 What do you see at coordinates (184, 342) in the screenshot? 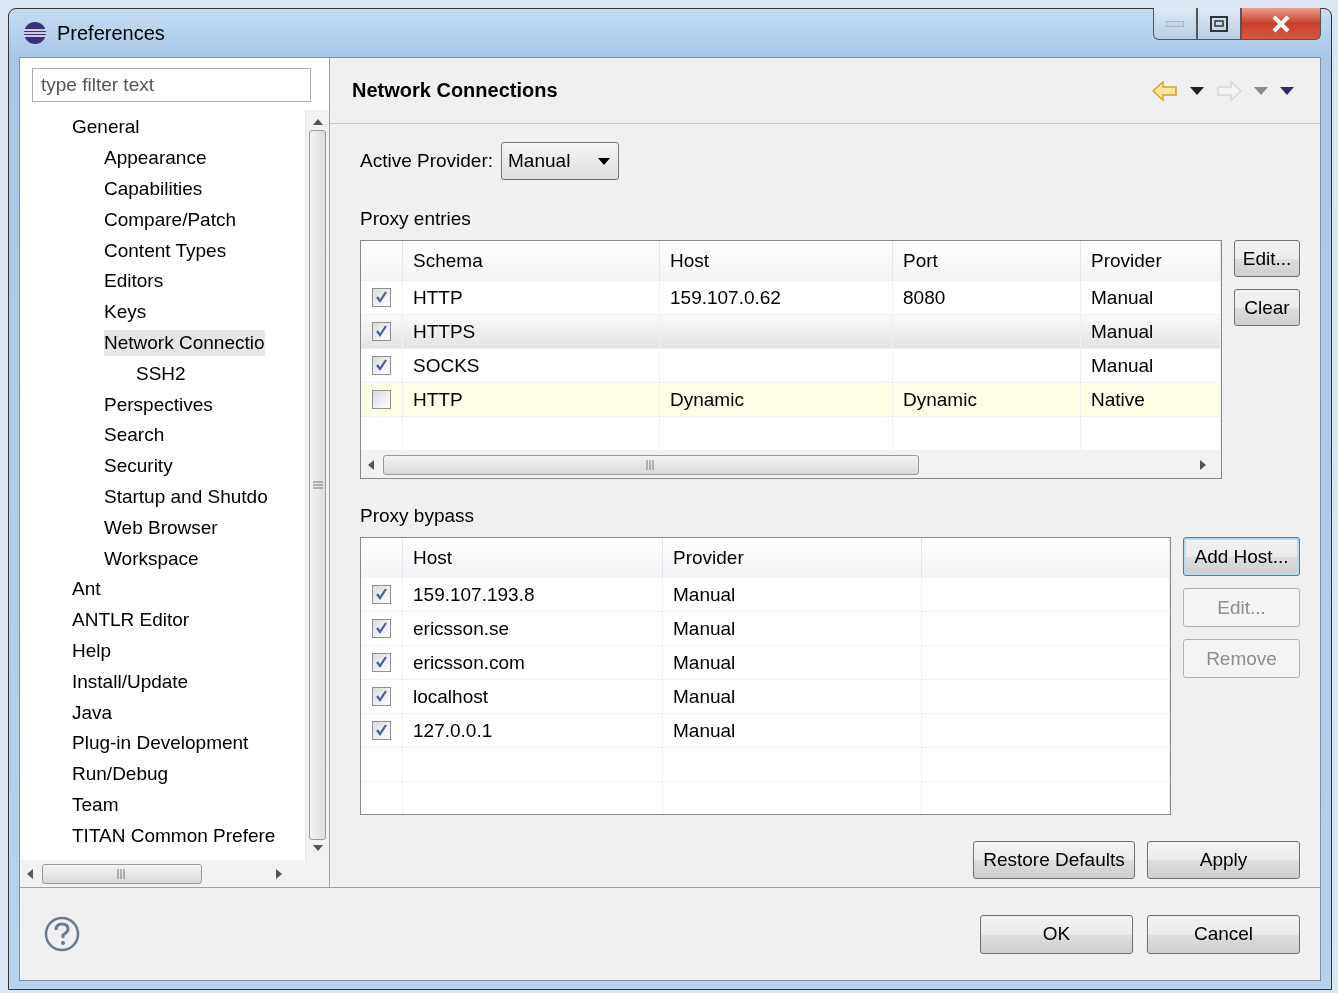
I see `tree-item: Network Connectio` at bounding box center [184, 342].